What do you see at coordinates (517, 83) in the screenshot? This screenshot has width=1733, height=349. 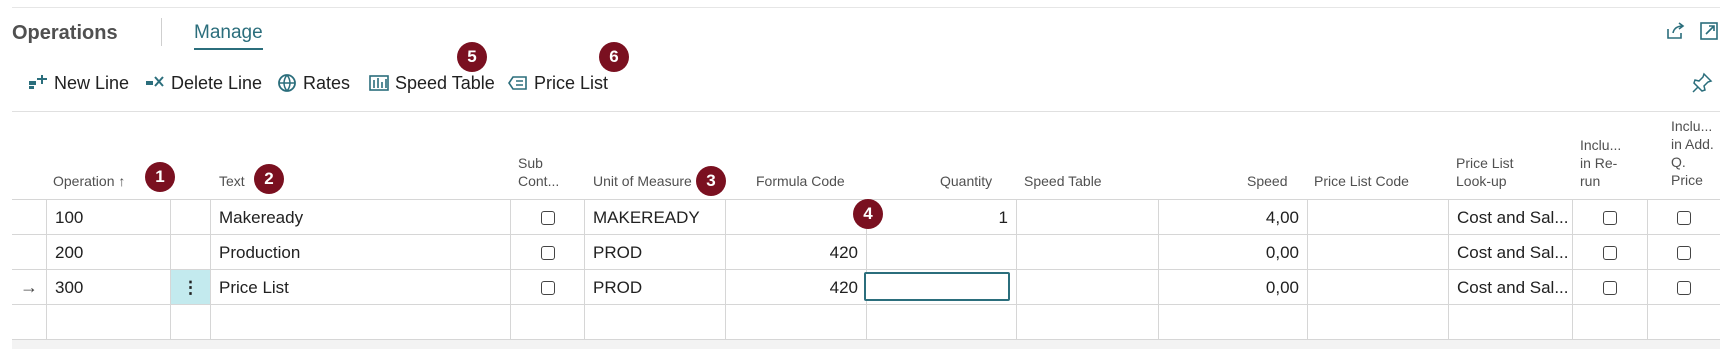 I see `price-list-icon` at bounding box center [517, 83].